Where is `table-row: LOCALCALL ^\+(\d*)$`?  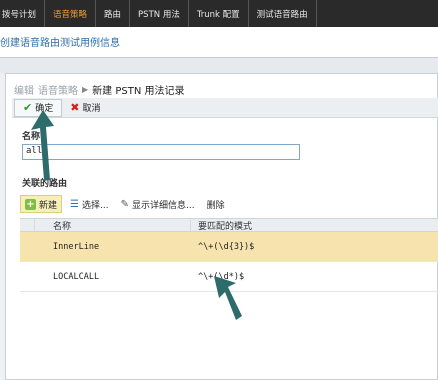 table-row: LOCALCALL ^\+(\d*)$ is located at coordinates (229, 277).